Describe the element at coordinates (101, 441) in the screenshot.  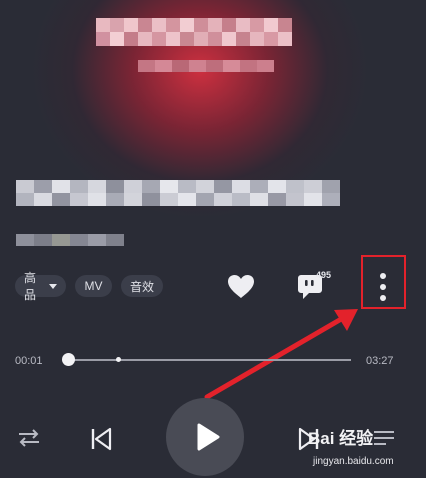
I see `skip-back-icon` at that location.